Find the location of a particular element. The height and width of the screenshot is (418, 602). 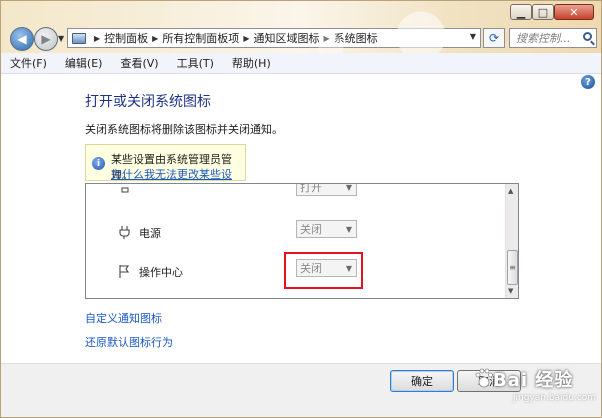

control-panel-icon is located at coordinates (79, 38).